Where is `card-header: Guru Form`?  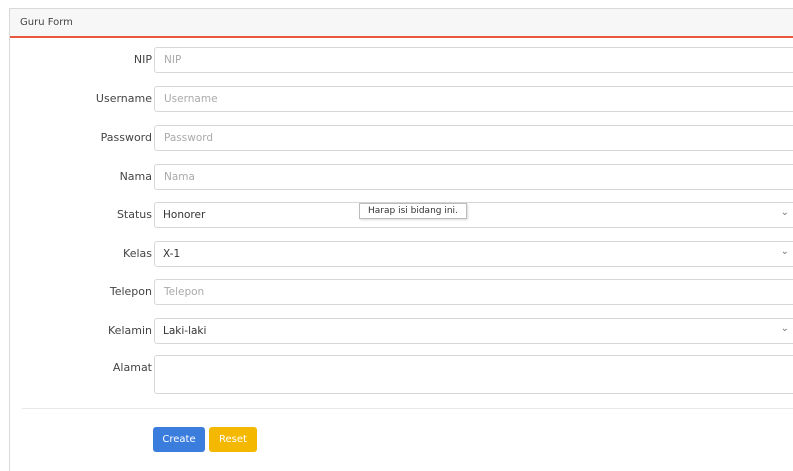
card-header: Guru Form is located at coordinates (401, 23).